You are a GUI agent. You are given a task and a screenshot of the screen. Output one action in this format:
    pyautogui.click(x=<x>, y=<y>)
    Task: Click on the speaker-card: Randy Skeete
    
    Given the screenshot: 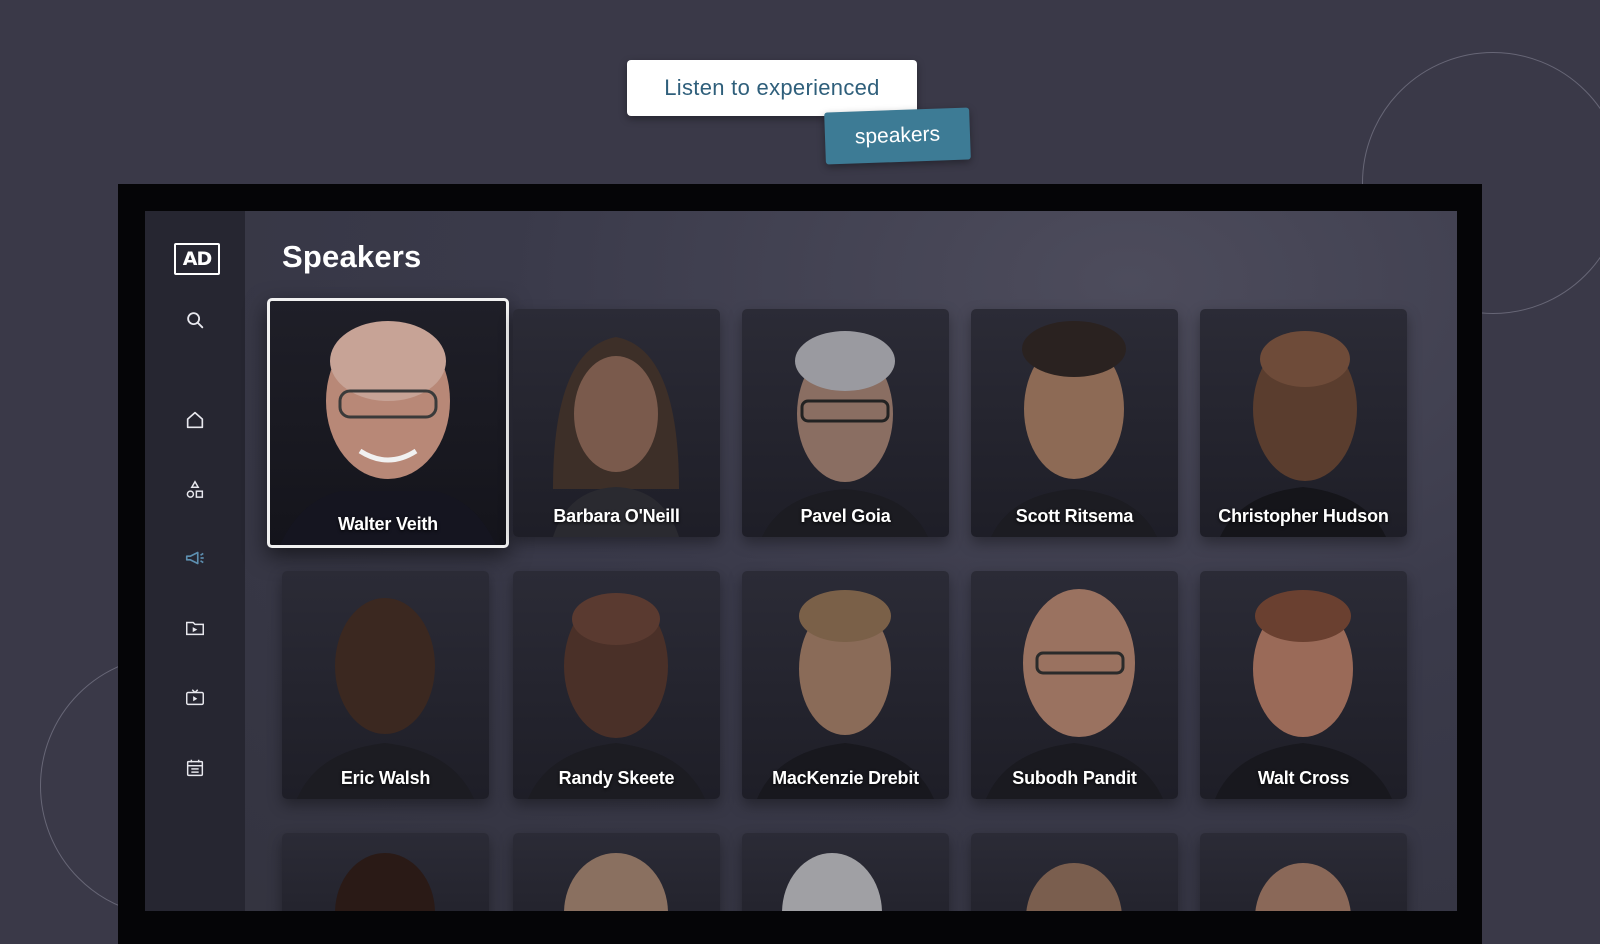 What is the action you would take?
    pyautogui.click(x=616, y=685)
    